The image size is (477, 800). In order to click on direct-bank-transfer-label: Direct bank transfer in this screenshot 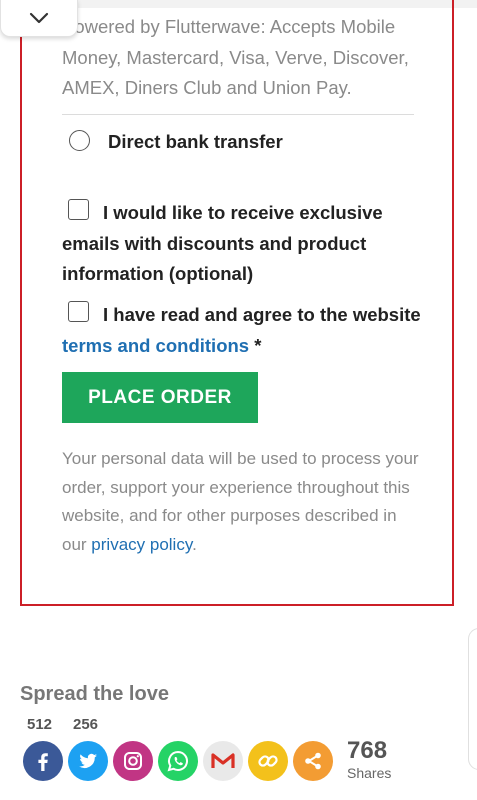, I will do `click(195, 142)`.